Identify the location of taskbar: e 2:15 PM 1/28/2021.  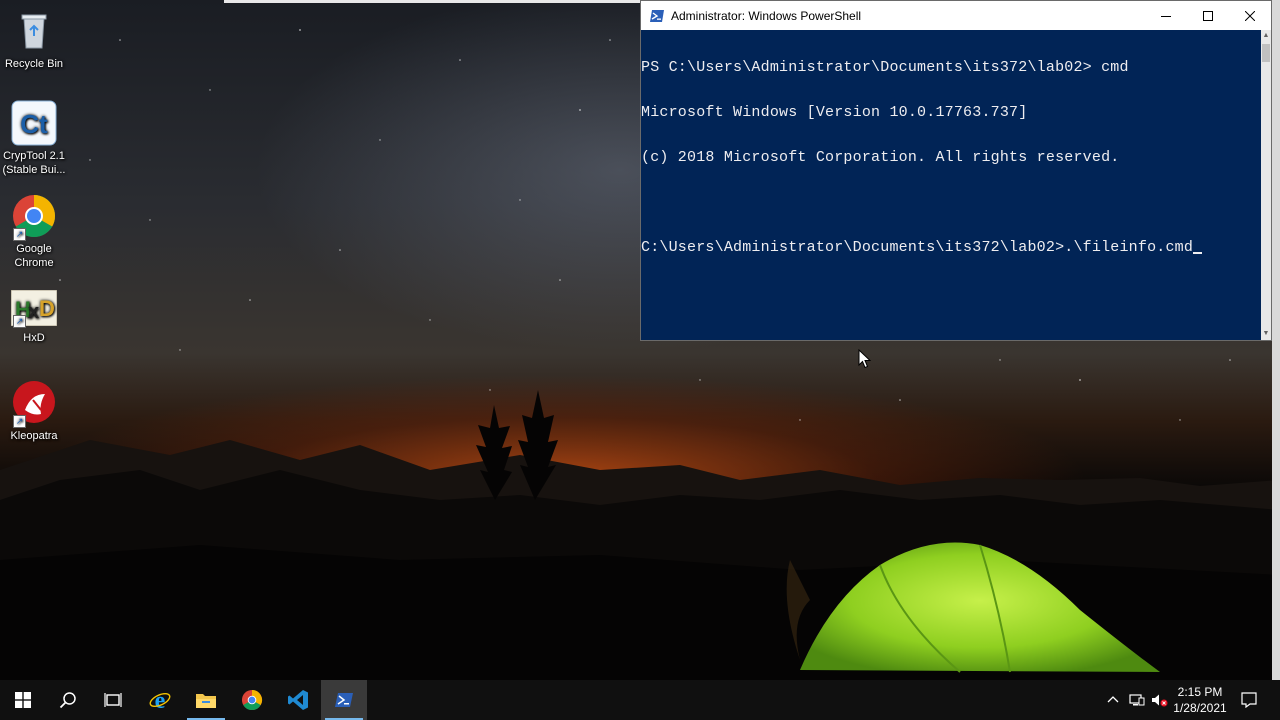
(640, 700).